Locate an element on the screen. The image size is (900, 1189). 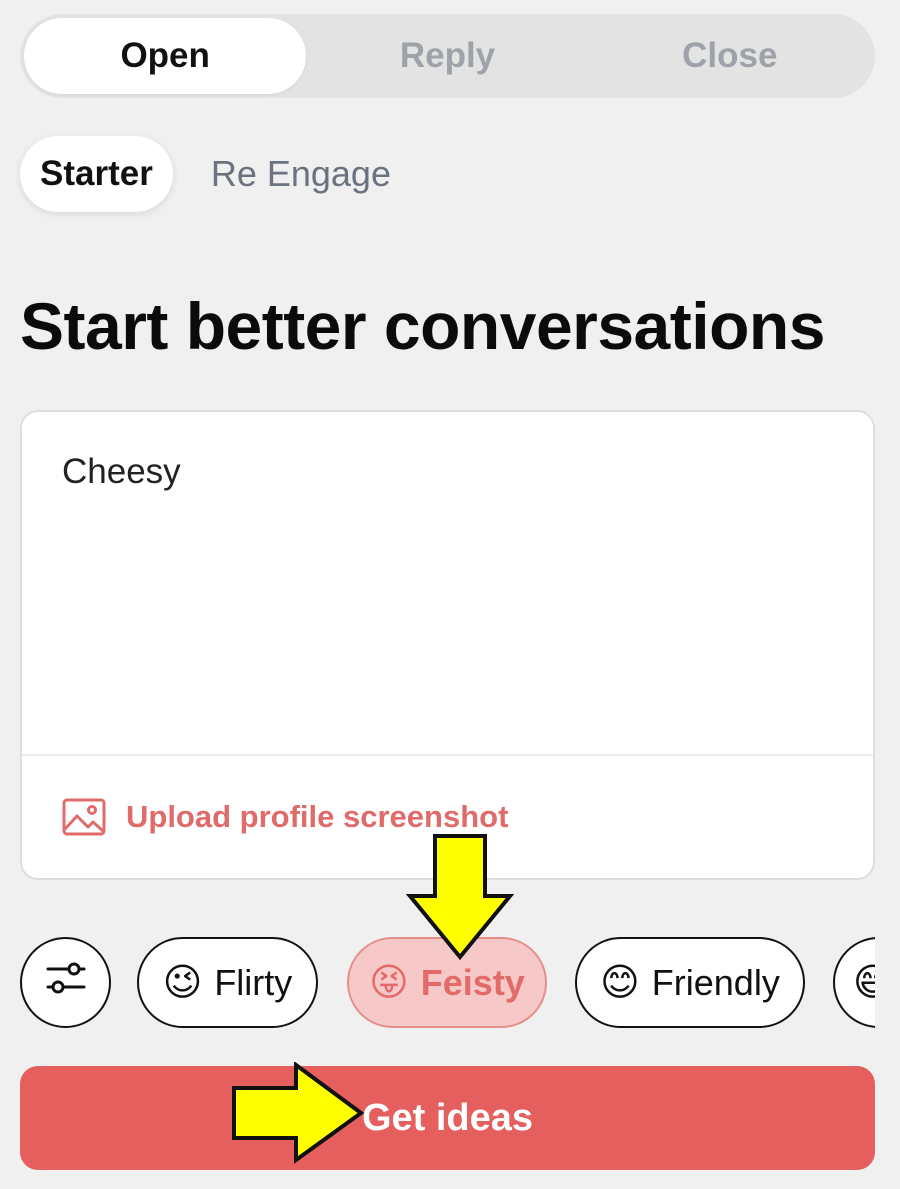
image-icon is located at coordinates (84, 817).